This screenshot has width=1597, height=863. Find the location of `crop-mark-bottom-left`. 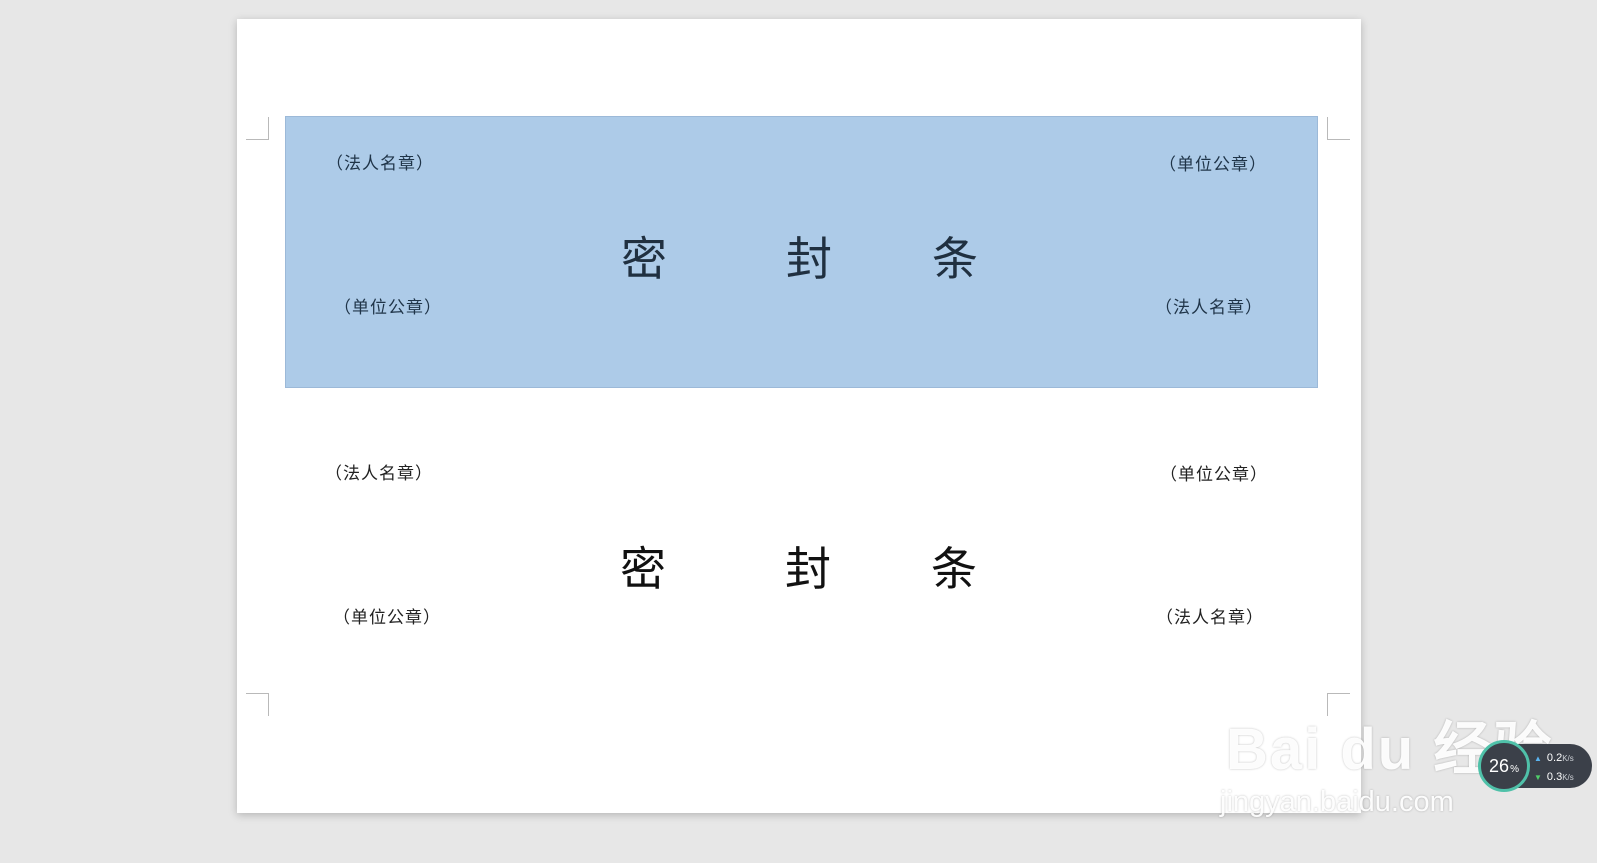

crop-mark-bottom-left is located at coordinates (257, 704).